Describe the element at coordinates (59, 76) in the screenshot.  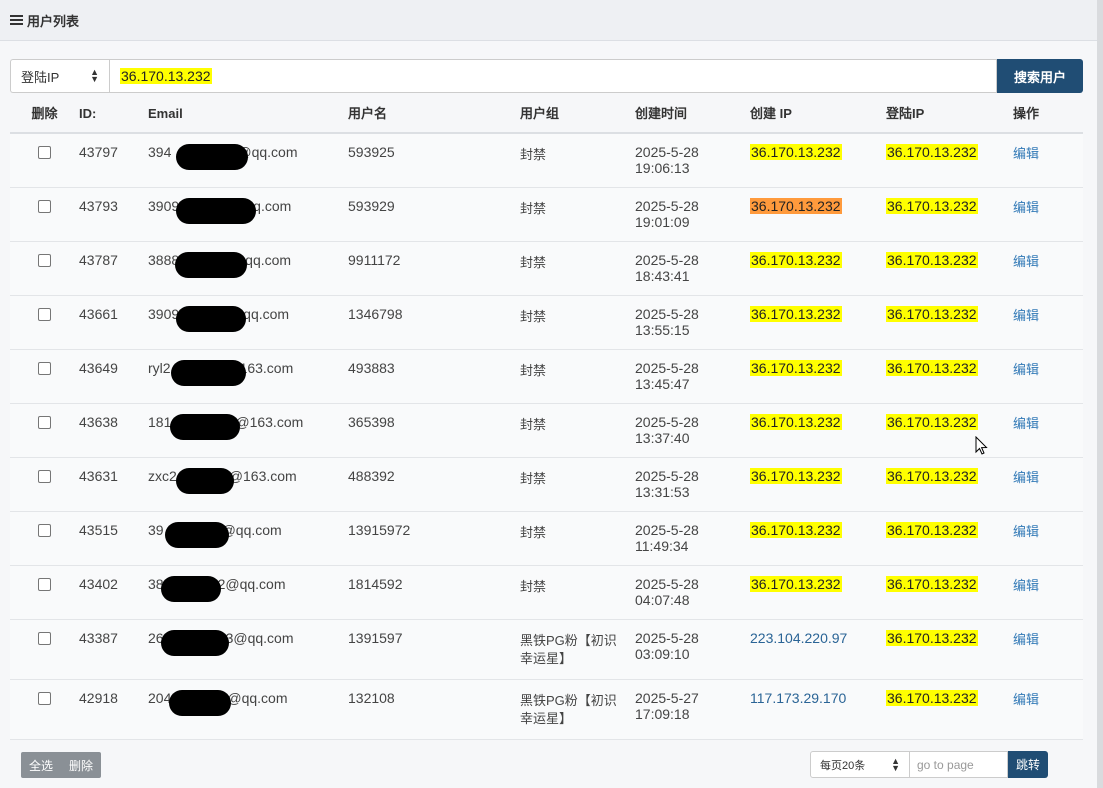
I see `search-field-select: 登陆IP ▲ ▼` at that location.